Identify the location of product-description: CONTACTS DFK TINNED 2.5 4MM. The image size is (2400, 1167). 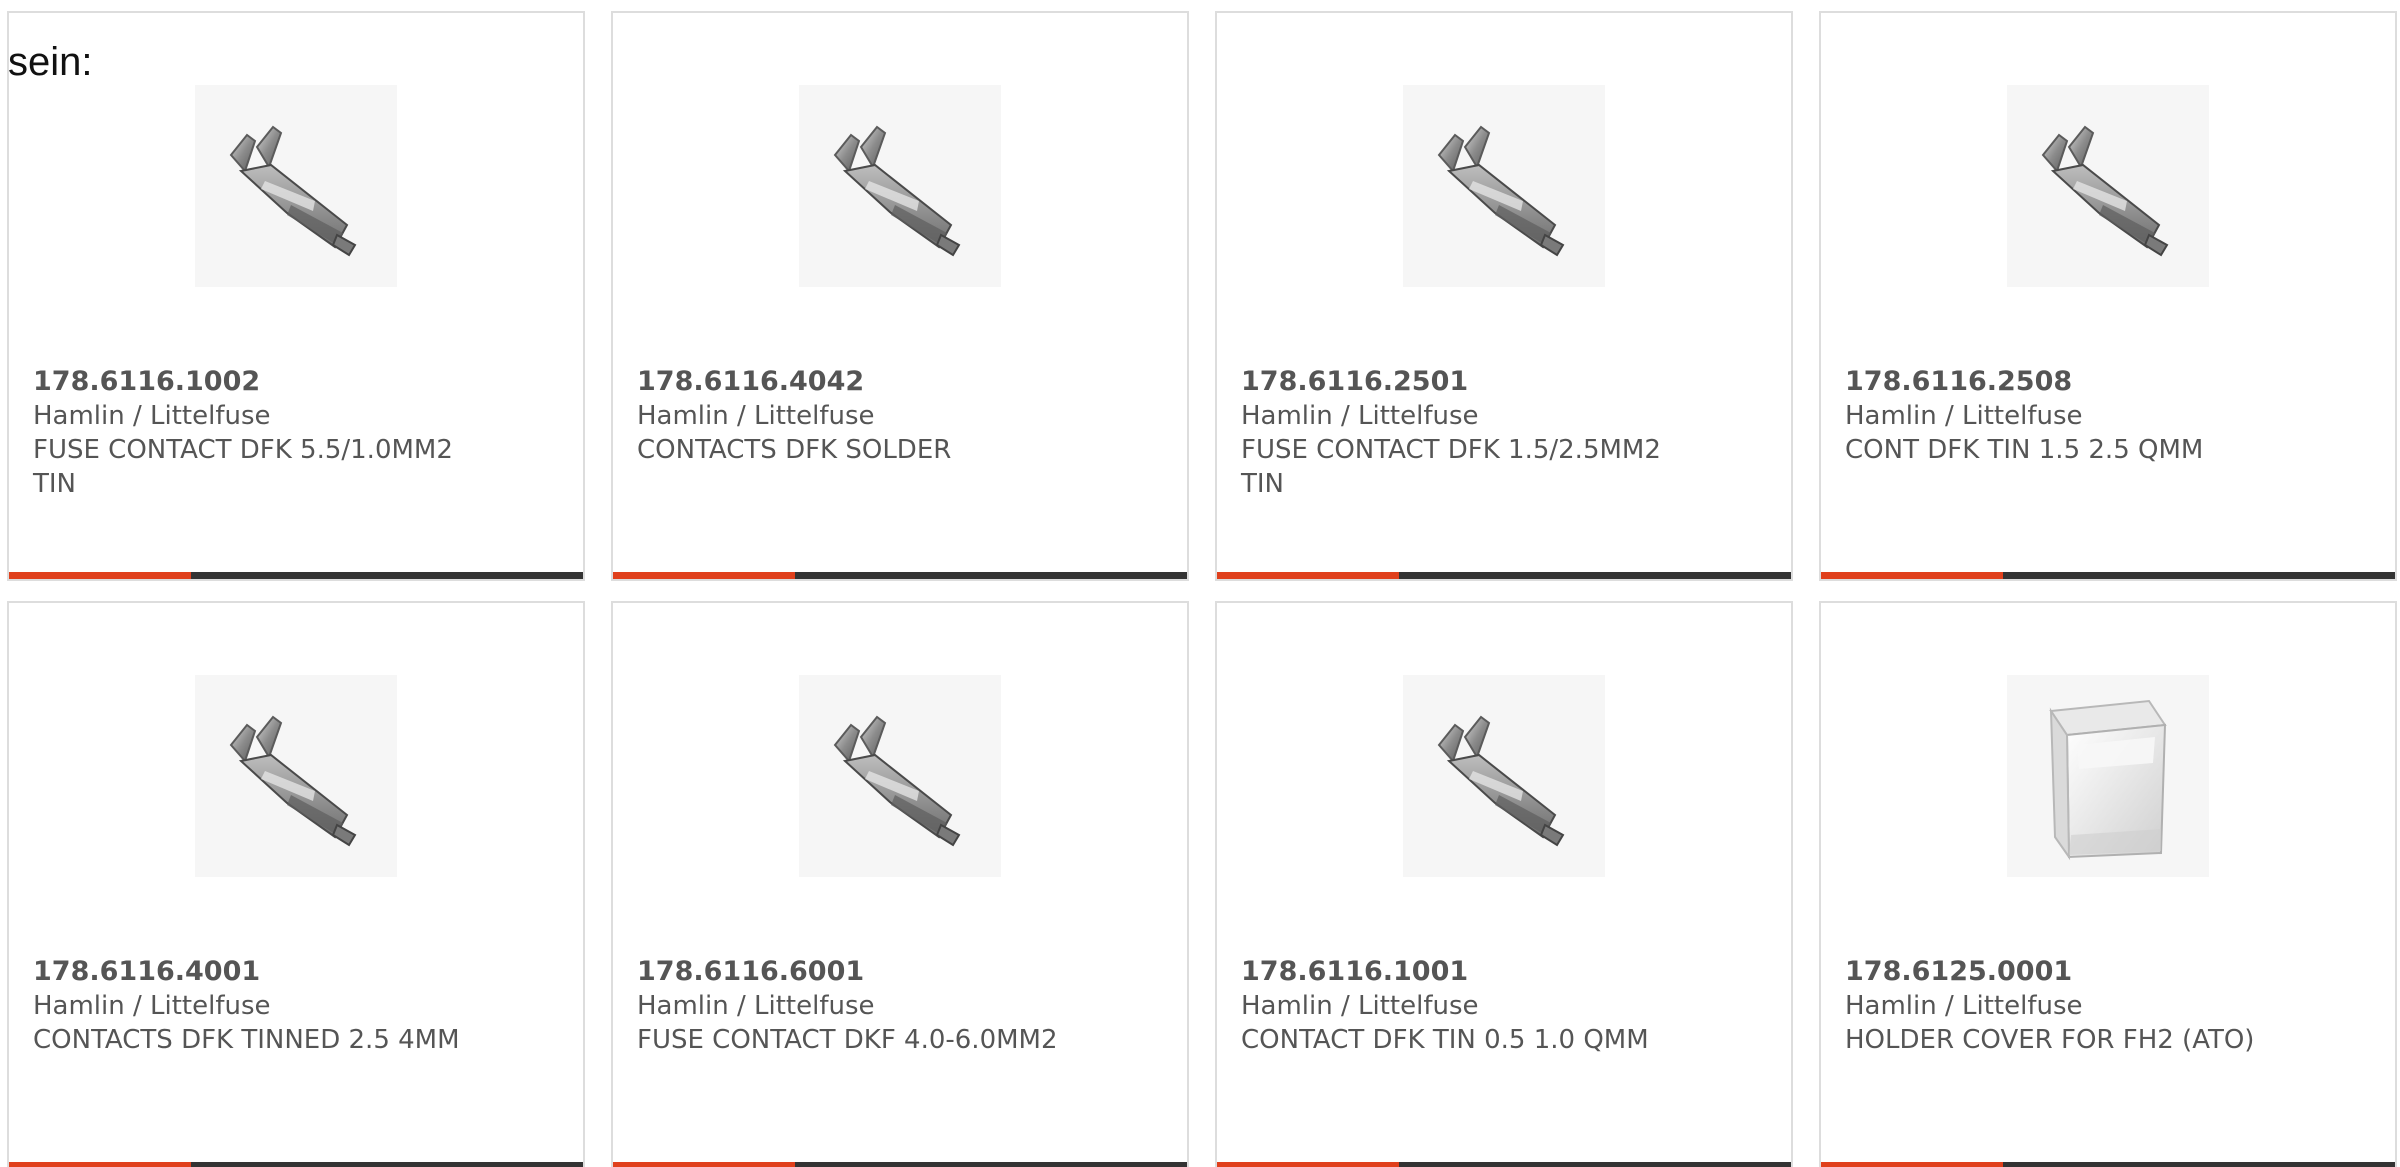
(246, 1040).